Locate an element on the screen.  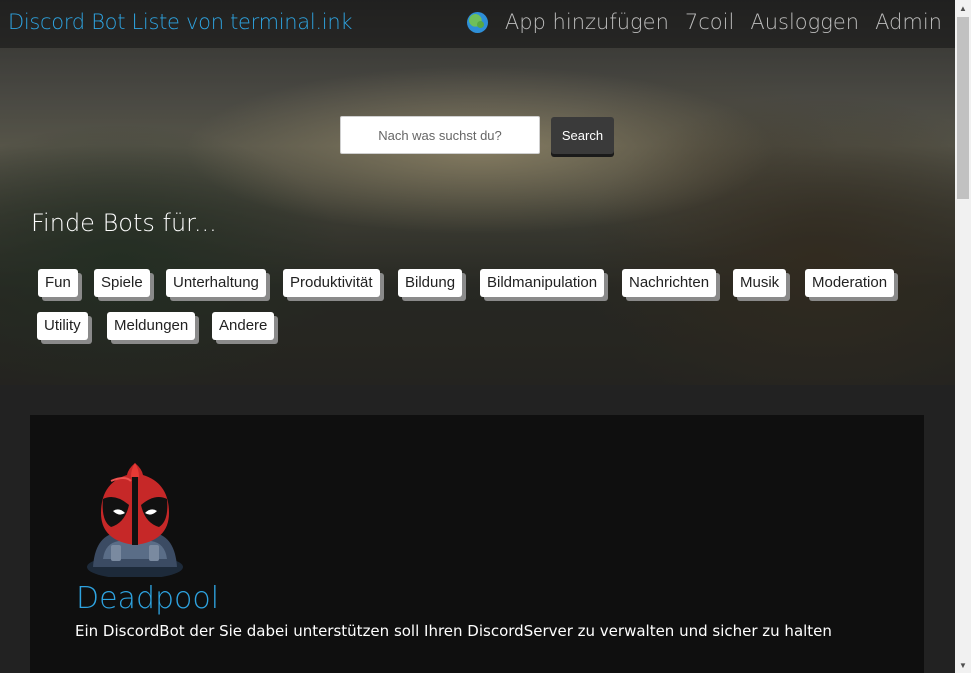
tag-nachrichten: Nachrichten is located at coordinates (669, 283).